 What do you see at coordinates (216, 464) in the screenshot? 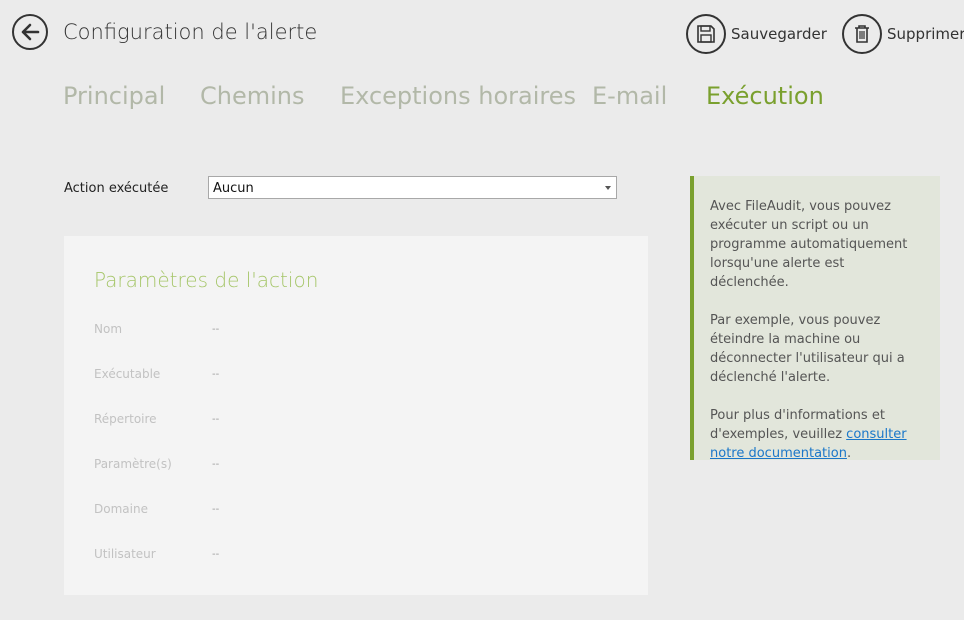
I see `param-value-parametres: --` at bounding box center [216, 464].